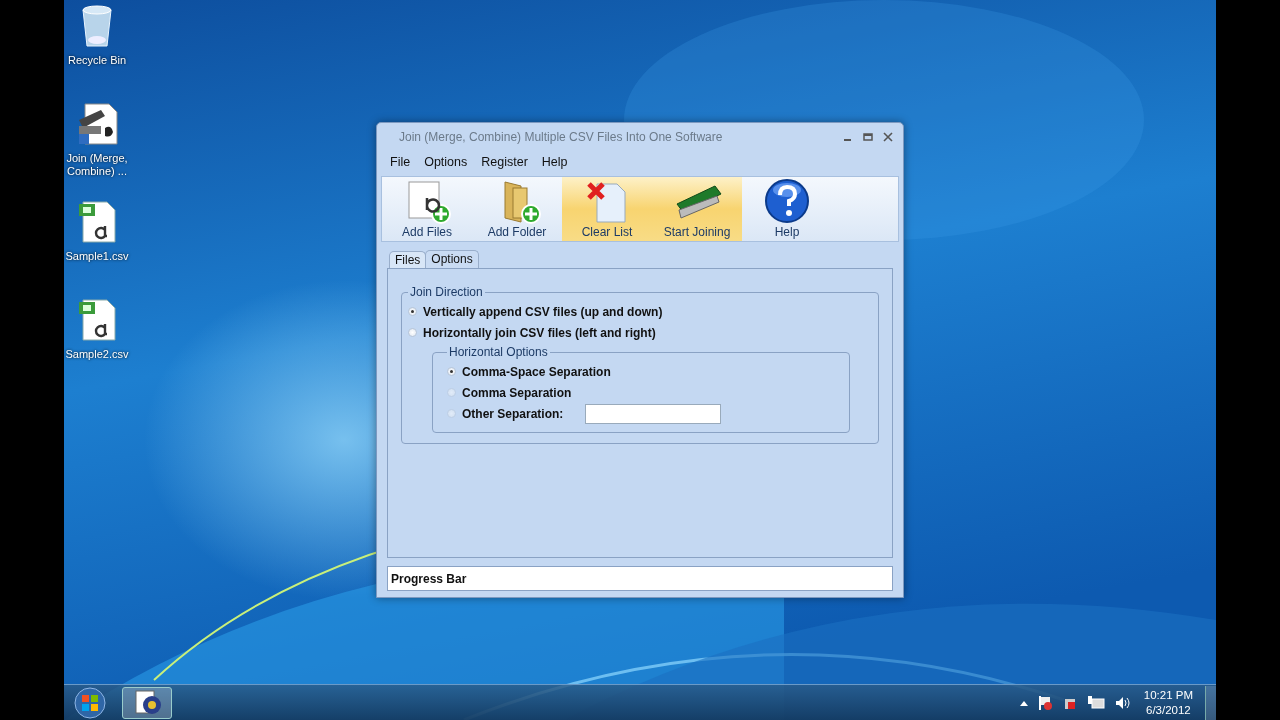 This screenshot has width=1280, height=720. I want to click on menu-item: Register, so click(504, 162).